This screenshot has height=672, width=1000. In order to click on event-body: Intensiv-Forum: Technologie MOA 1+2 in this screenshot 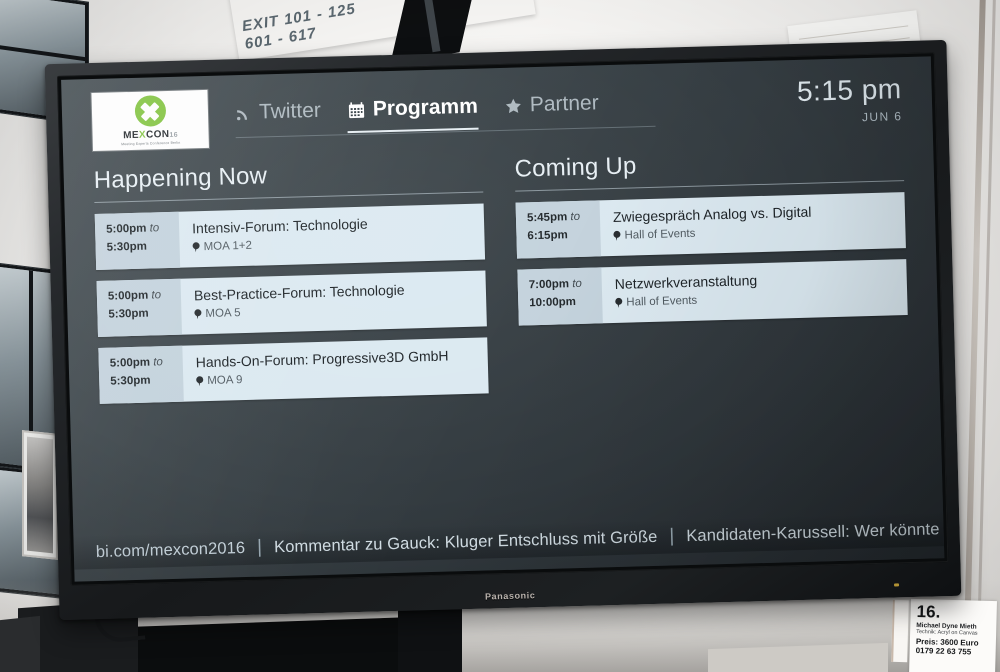, I will do `click(332, 235)`.